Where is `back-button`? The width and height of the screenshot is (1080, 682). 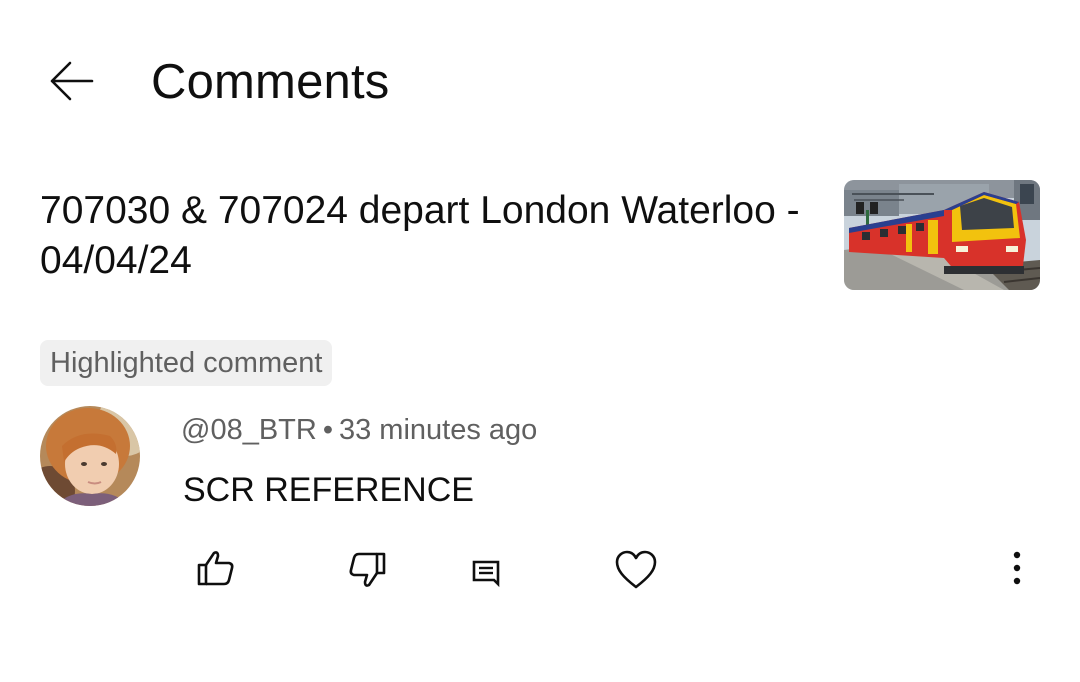
back-button is located at coordinates (71, 81).